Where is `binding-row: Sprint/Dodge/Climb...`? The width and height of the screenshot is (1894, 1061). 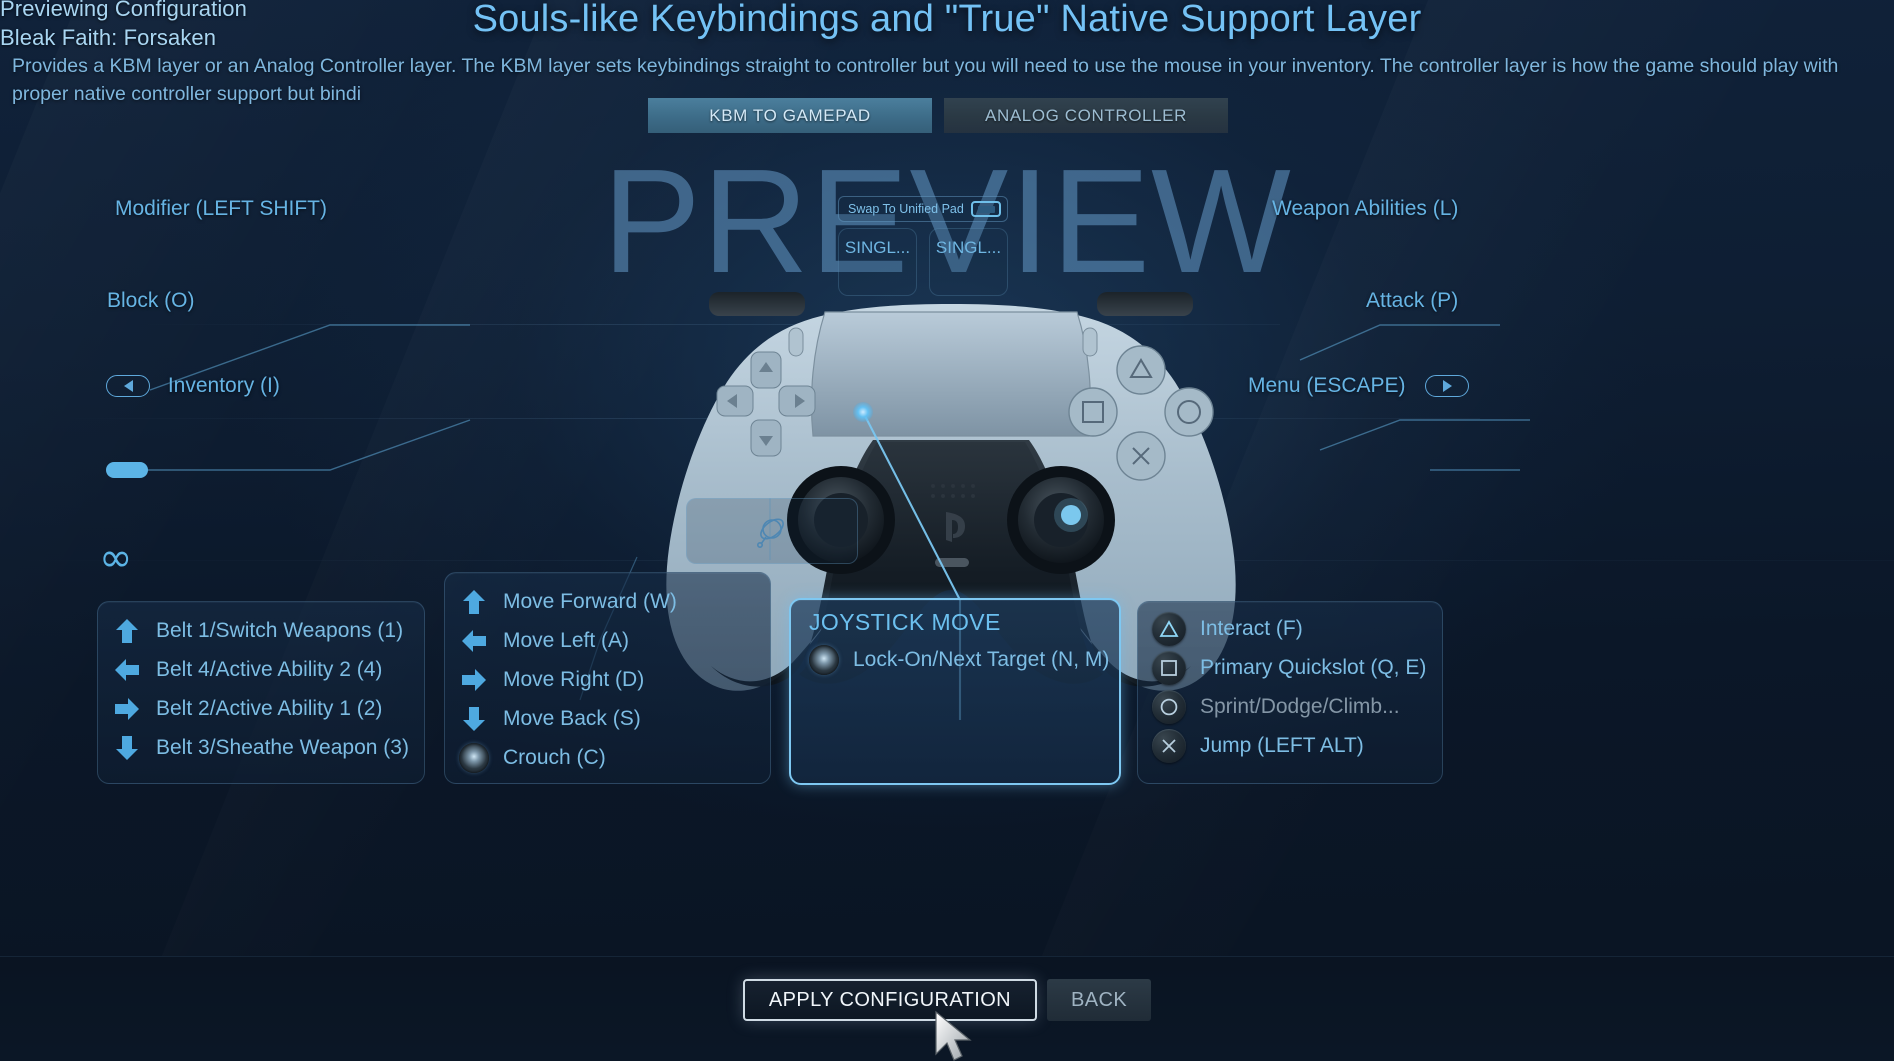
binding-row: Sprint/Dodge/Climb... is located at coordinates (1290, 706).